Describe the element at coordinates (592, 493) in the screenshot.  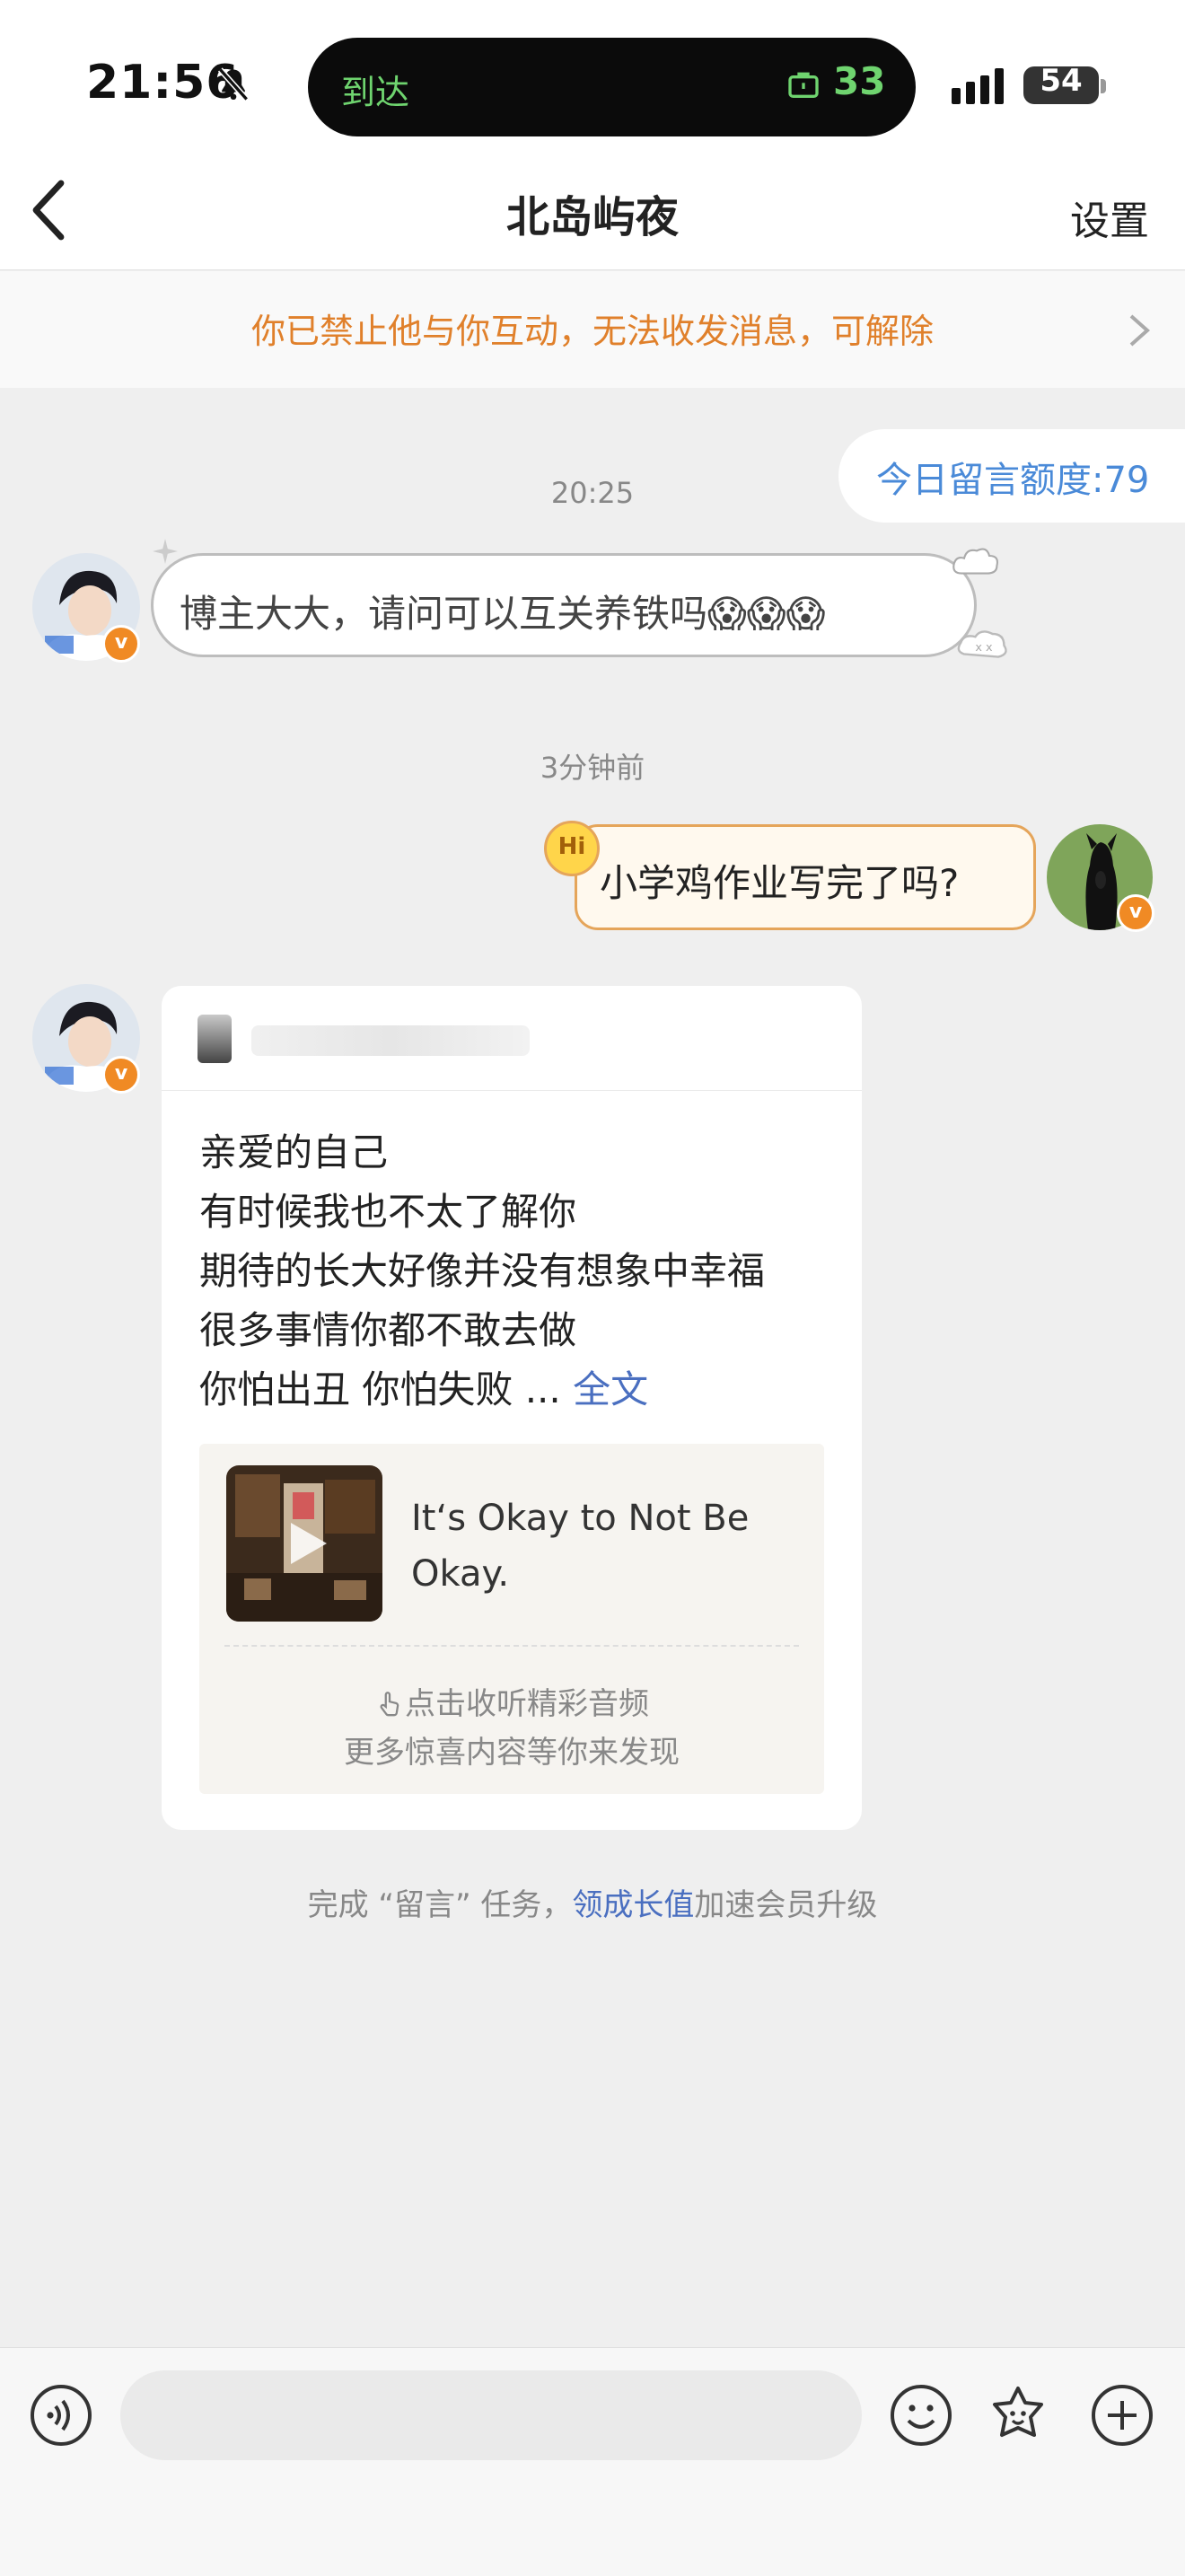
I see `timestamp: 20:25` at that location.